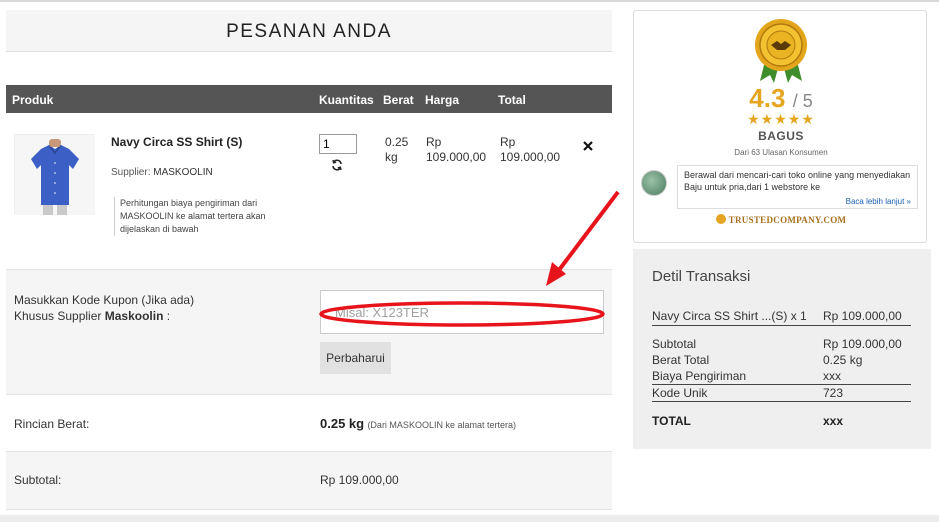  Describe the element at coordinates (787, 220) in the screenshot. I see `trusted-brand-text: TRUSTEDCOMPANY.COM` at that location.